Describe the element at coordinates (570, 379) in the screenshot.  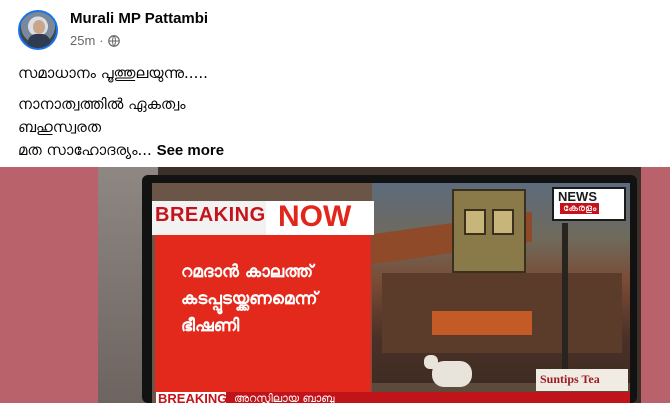
I see `sponsor-label: Suntips Tea` at that location.